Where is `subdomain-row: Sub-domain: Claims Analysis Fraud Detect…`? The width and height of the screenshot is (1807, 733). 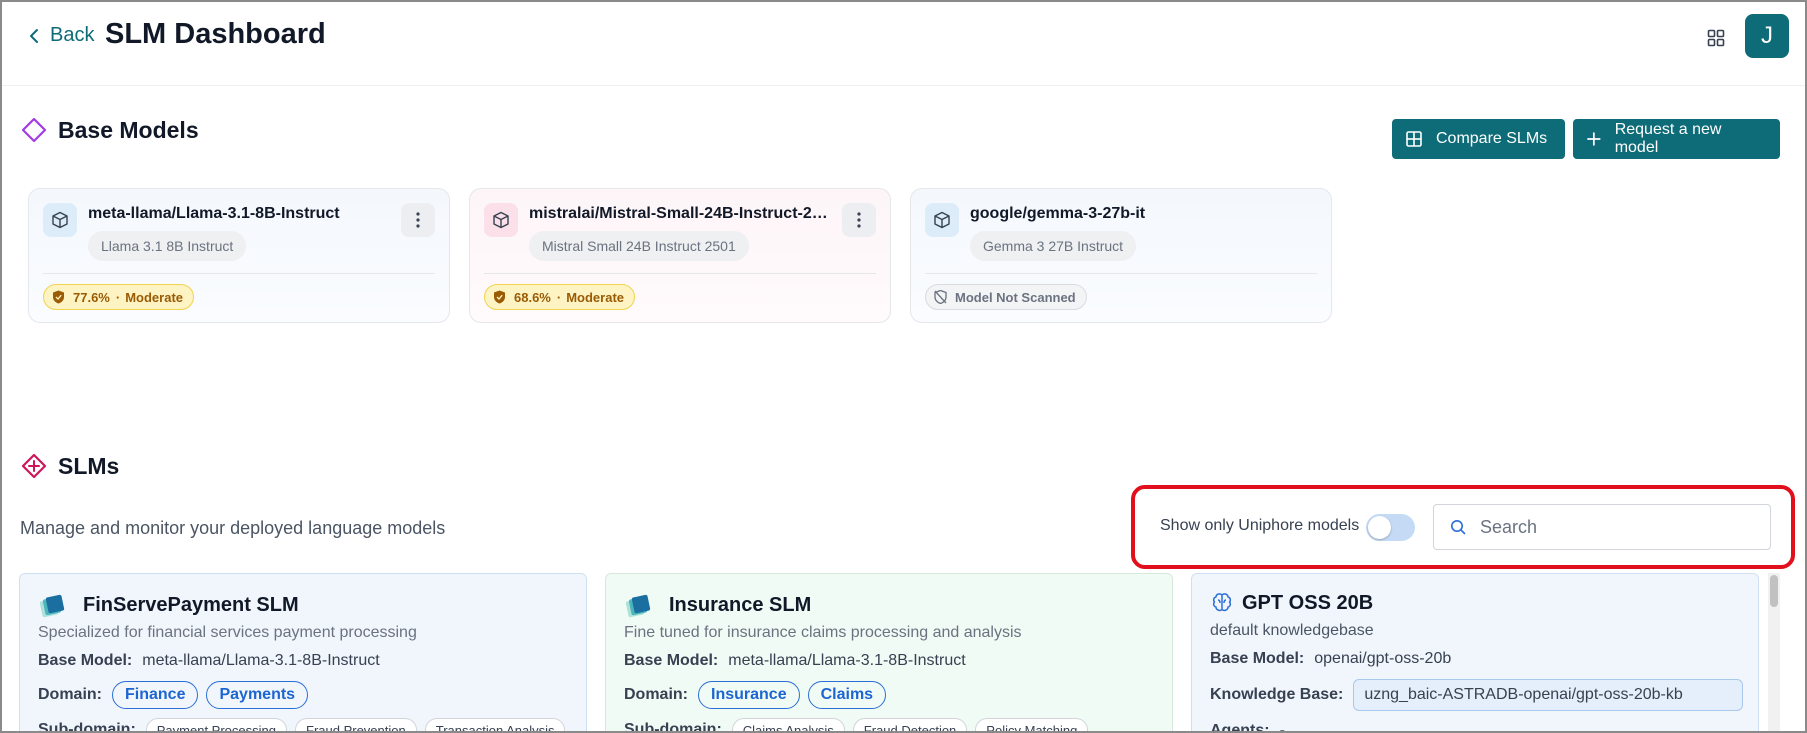 subdomain-row: Sub-domain: Claims Analysis Fraud Detect… is located at coordinates (860, 725).